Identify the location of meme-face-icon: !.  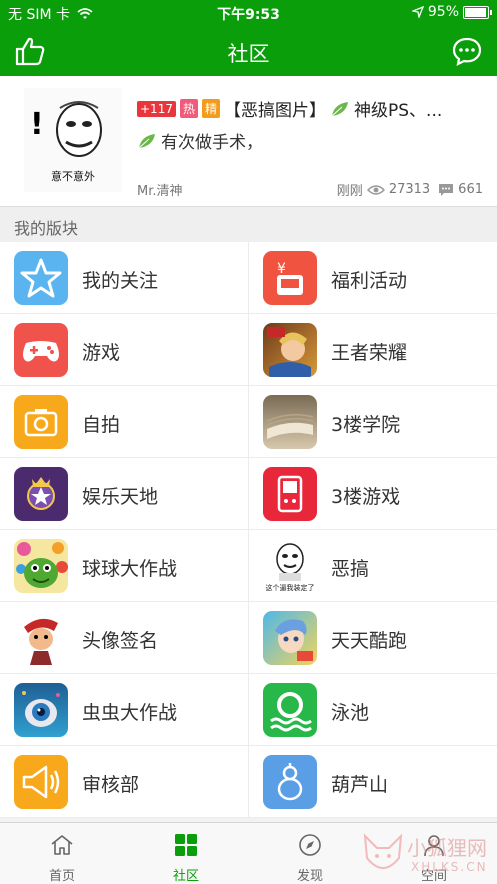
(66, 129).